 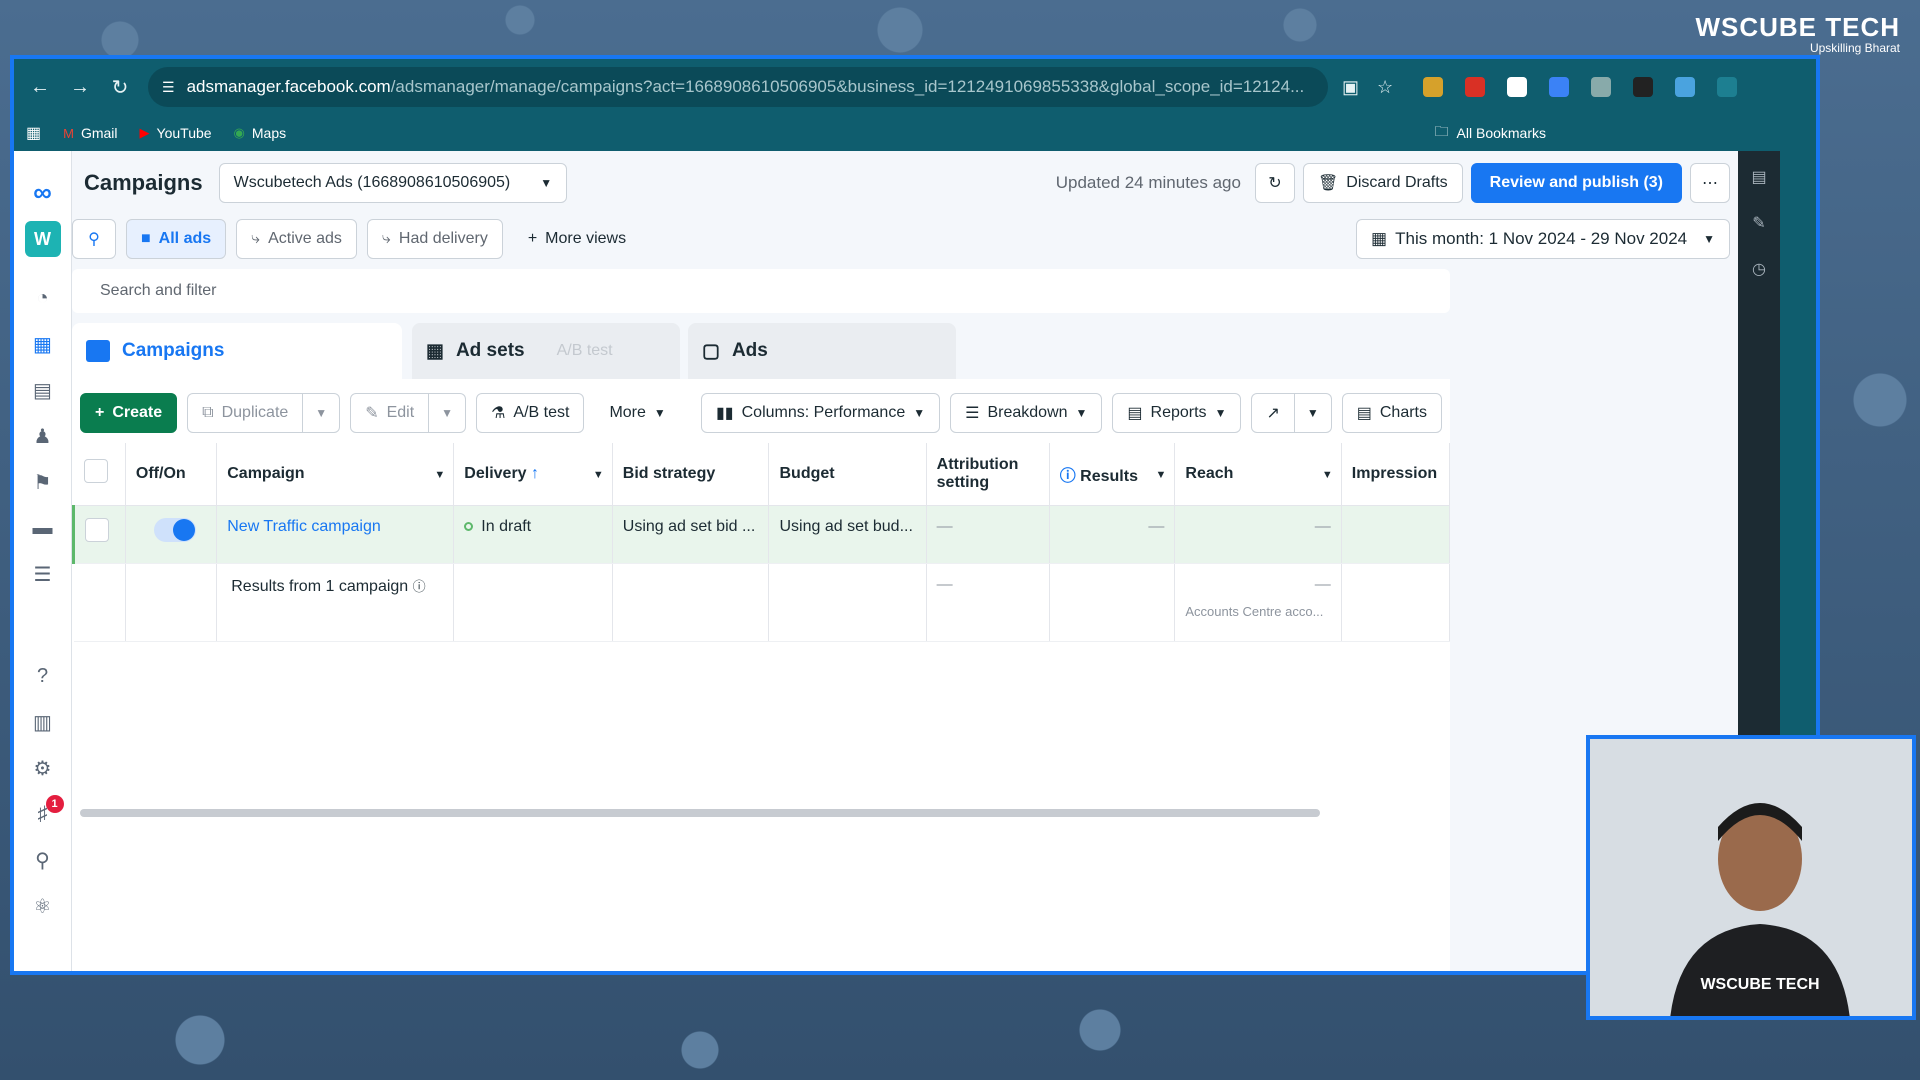 What do you see at coordinates (822, 351) in the screenshot?
I see `tab-ads: ▢ Ads` at bounding box center [822, 351].